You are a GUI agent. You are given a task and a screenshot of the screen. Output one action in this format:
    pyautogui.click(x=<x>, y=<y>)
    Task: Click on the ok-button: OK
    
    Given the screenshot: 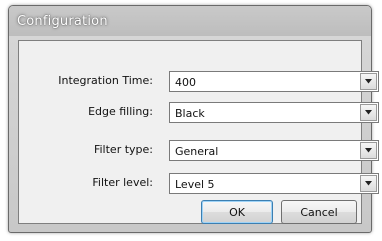 What is the action you would take?
    pyautogui.click(x=237, y=212)
    